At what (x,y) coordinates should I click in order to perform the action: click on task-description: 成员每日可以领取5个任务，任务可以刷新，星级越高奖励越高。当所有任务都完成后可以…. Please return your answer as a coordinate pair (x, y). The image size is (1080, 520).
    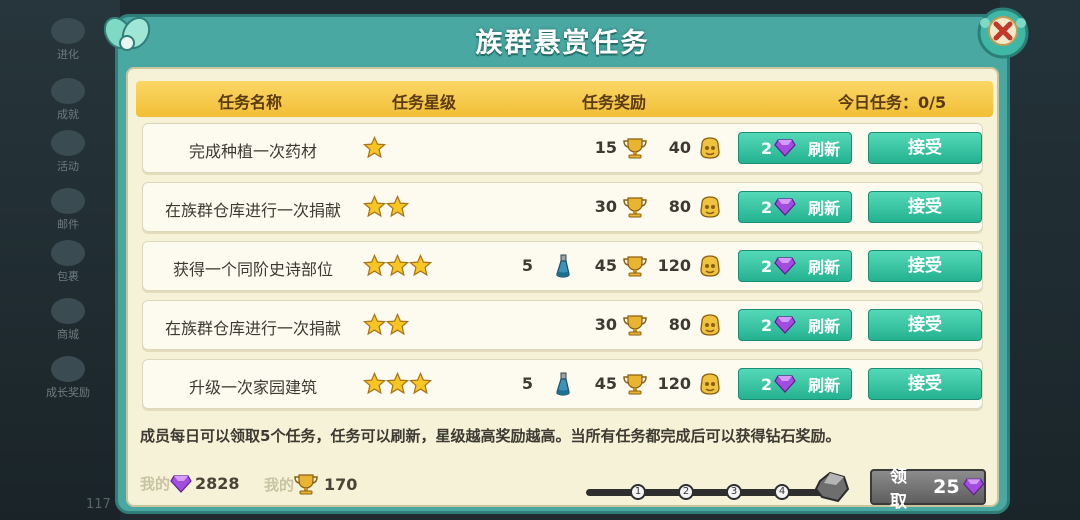
    Looking at the image, I should click on (490, 436).